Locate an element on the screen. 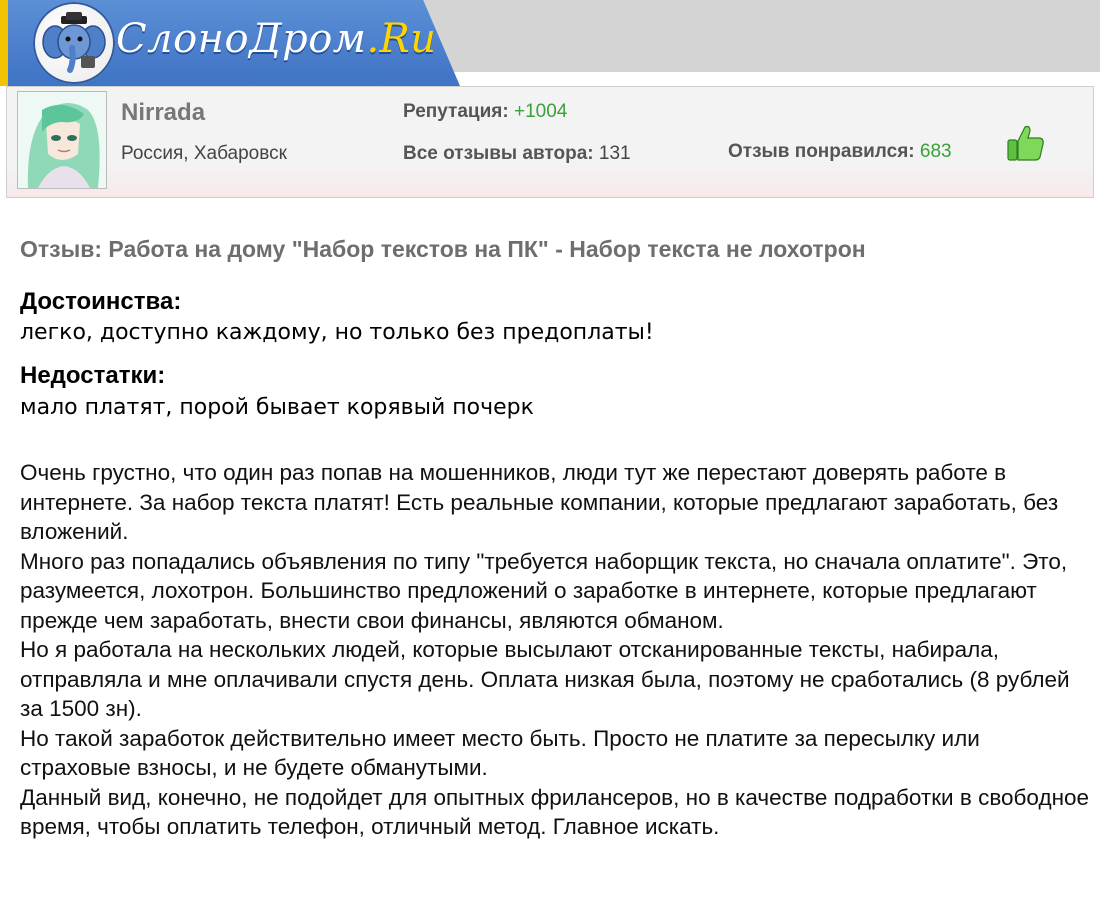 The image size is (1100, 922). elephant-icon is located at coordinates (74, 42).